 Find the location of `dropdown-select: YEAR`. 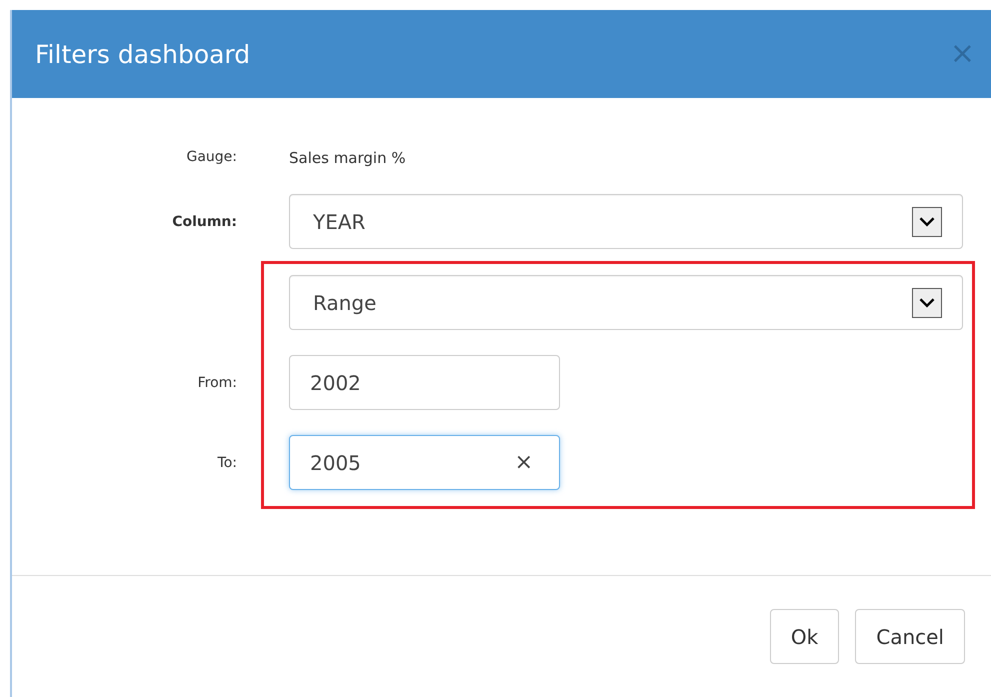

dropdown-select: YEAR is located at coordinates (626, 221).